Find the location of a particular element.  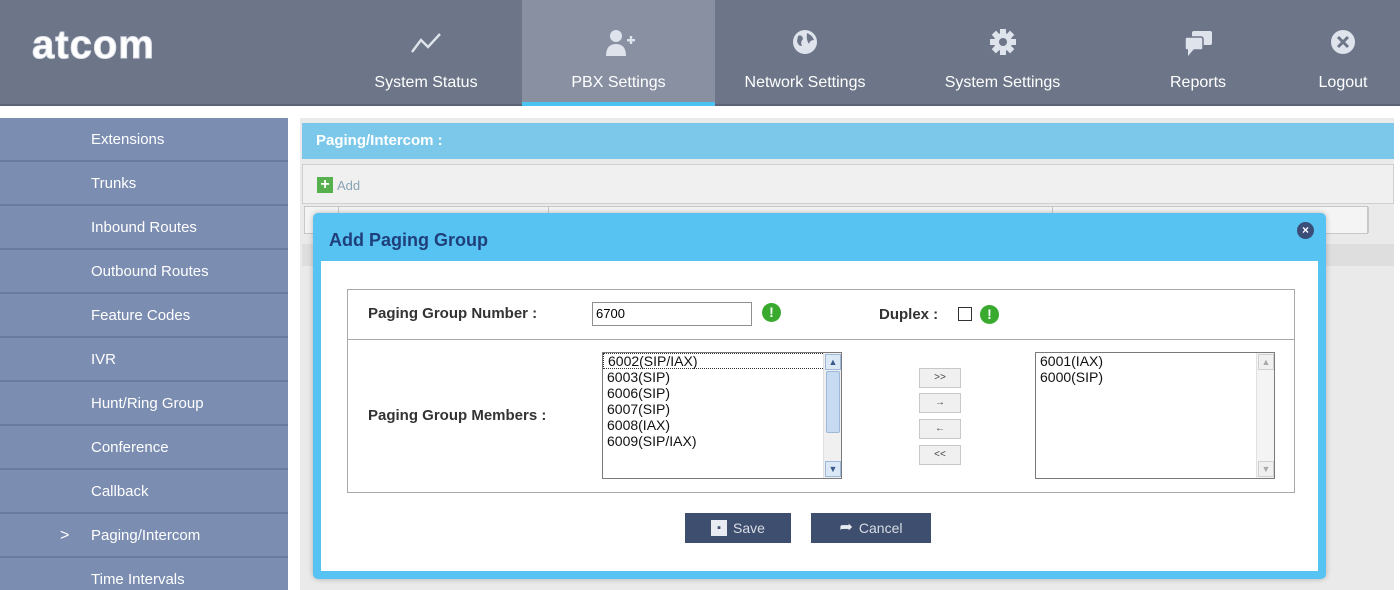

list-item: 6008(IAX) is located at coordinates (722, 425).